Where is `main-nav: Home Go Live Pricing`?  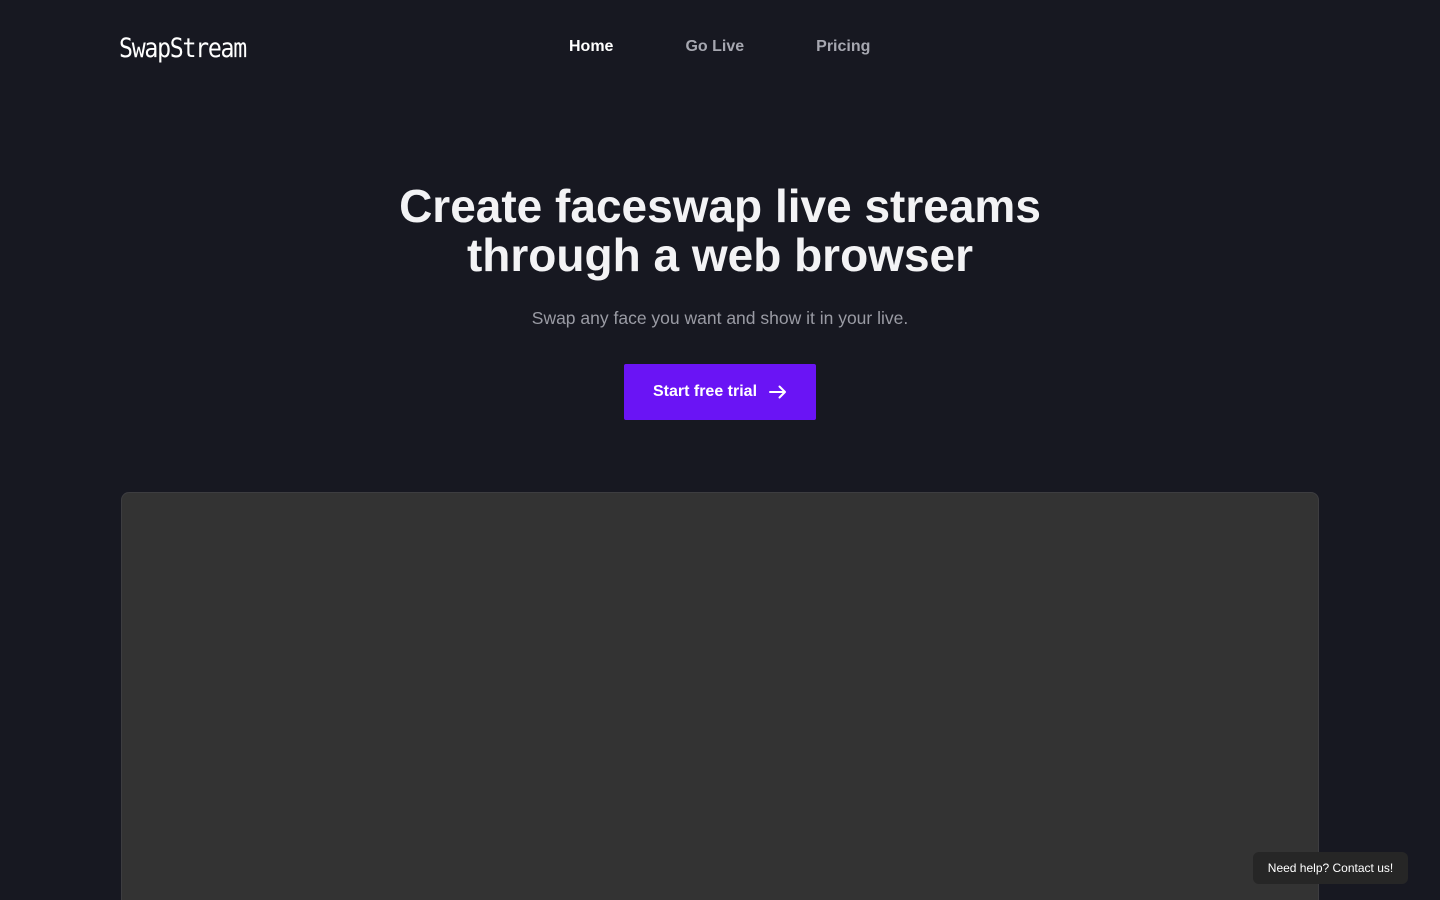
main-nav: Home Go Live Pricing is located at coordinates (719, 47).